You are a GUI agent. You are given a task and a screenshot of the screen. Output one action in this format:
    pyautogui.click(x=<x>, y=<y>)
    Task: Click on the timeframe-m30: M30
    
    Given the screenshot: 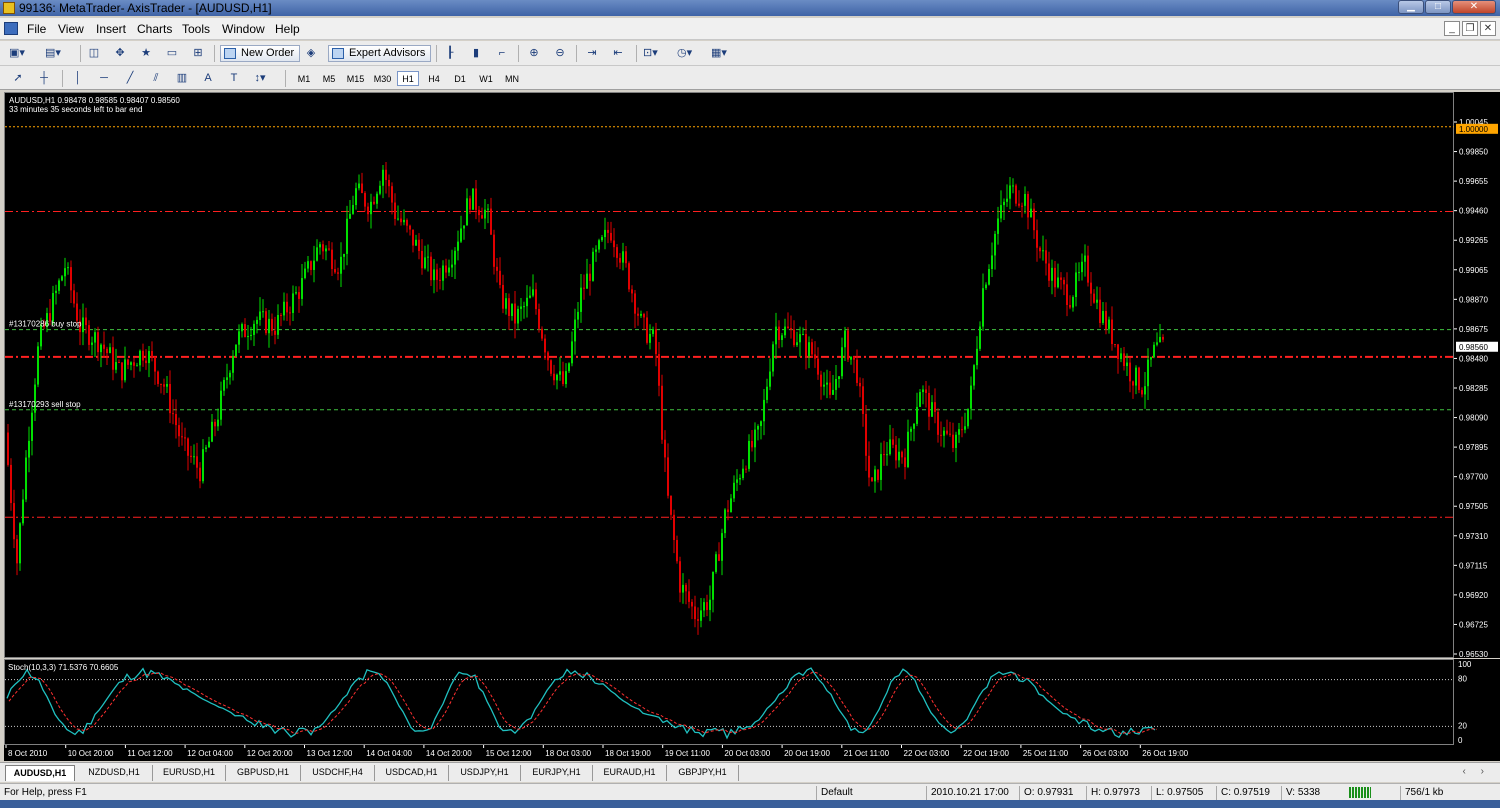 What is the action you would take?
    pyautogui.click(x=382, y=78)
    